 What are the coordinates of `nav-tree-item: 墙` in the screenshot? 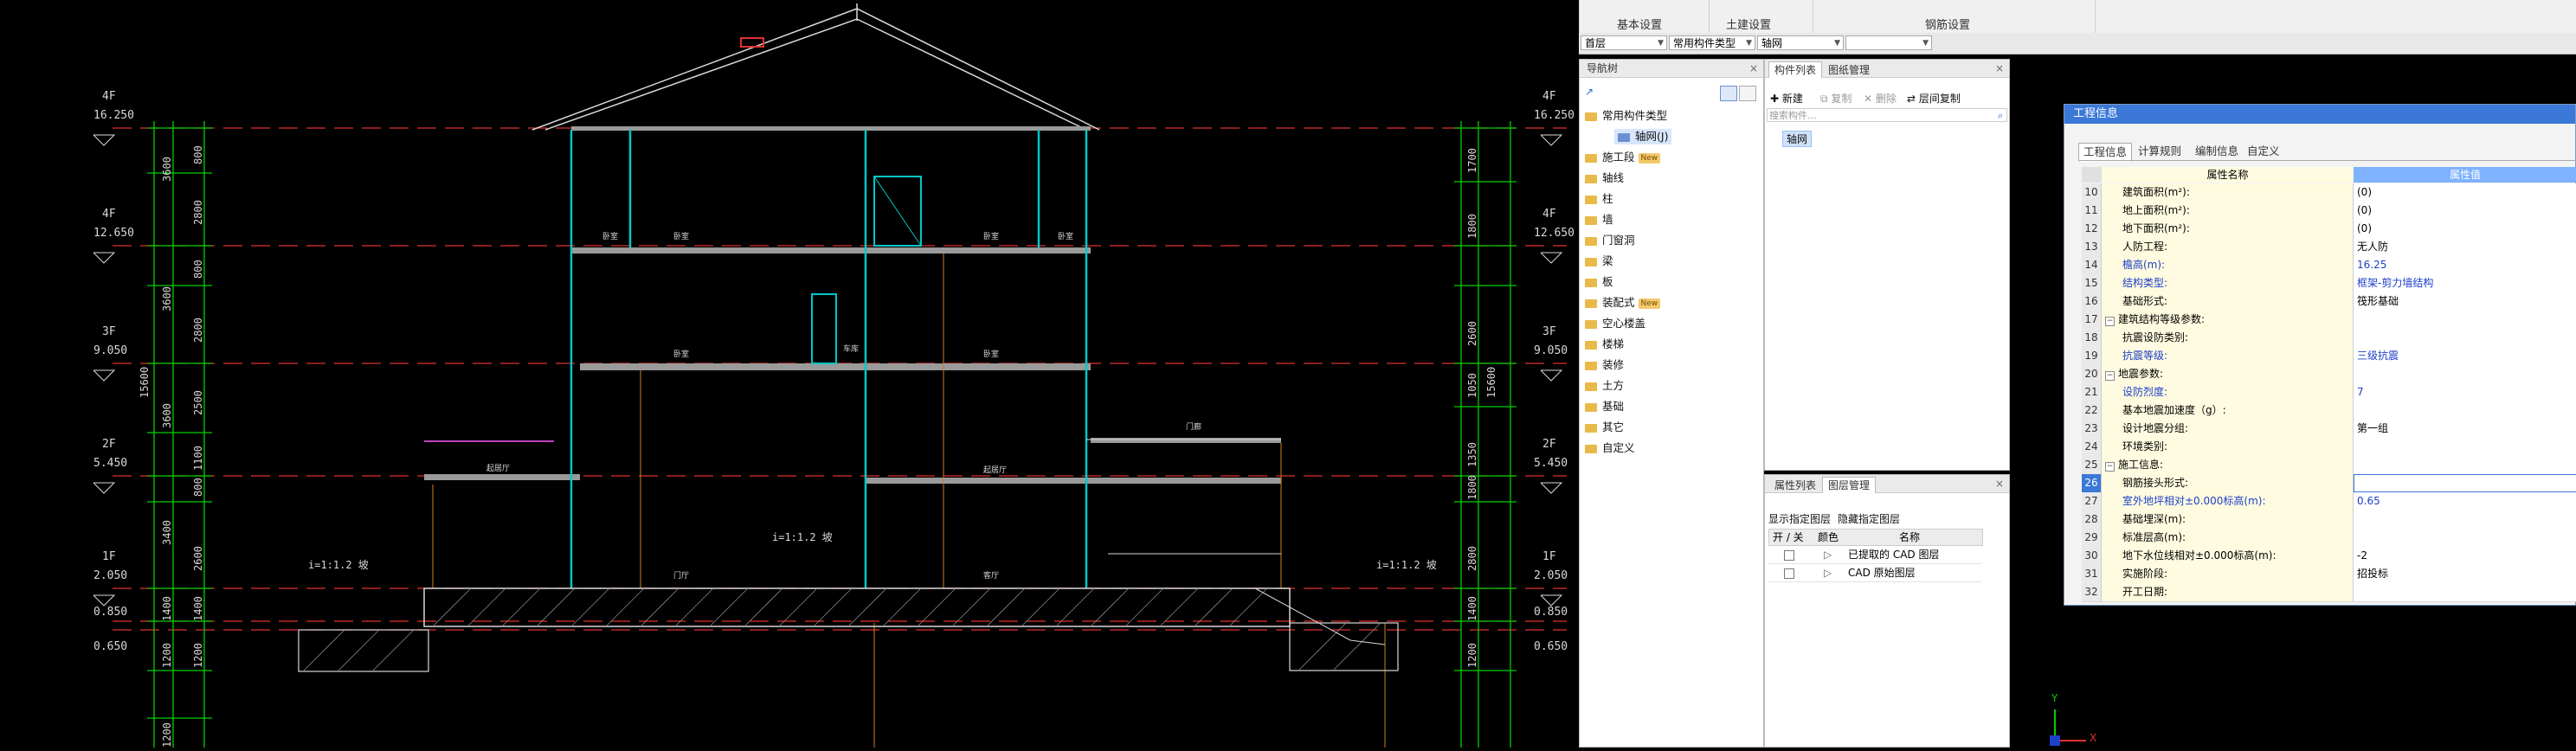 It's located at (1599, 220).